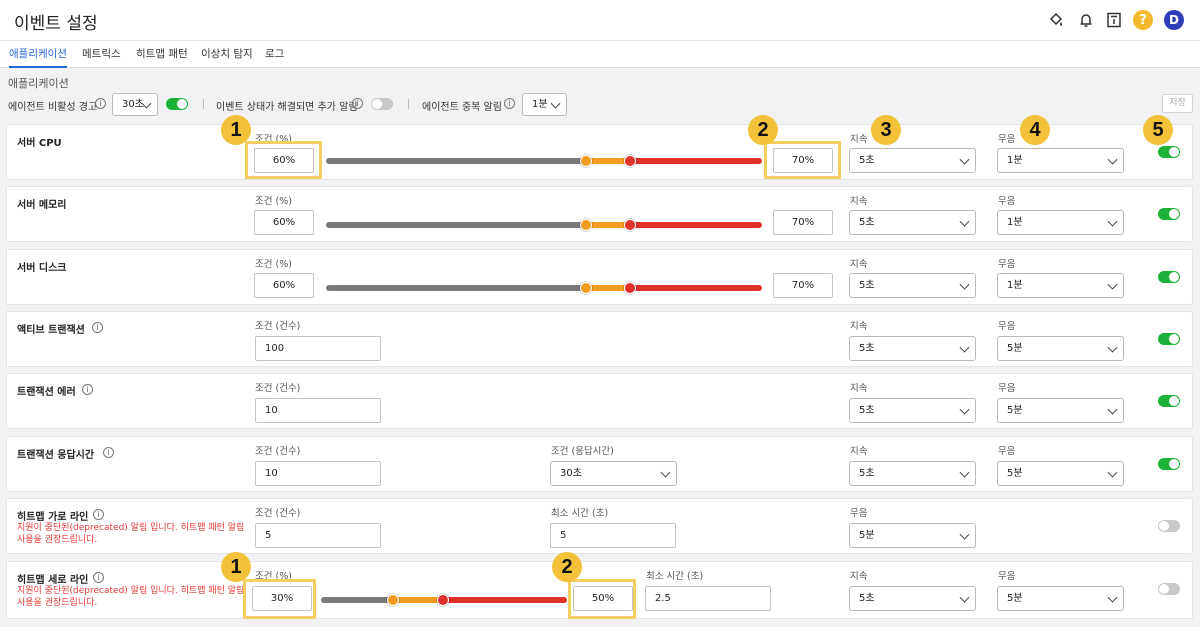 The image size is (1200, 627). What do you see at coordinates (462, 107) in the screenshot?
I see `duplicate-alert-label: 에이전트 중복 알림` at bounding box center [462, 107].